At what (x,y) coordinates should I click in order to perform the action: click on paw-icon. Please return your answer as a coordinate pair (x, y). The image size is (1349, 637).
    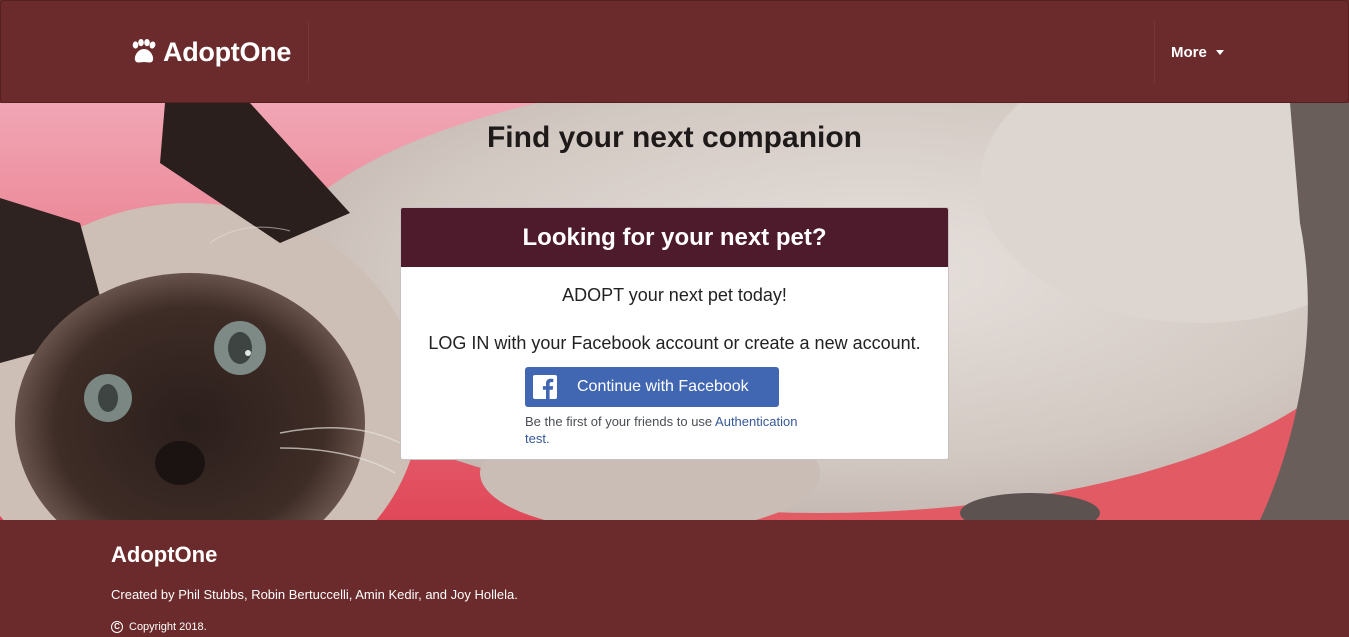
    Looking at the image, I should click on (144, 51).